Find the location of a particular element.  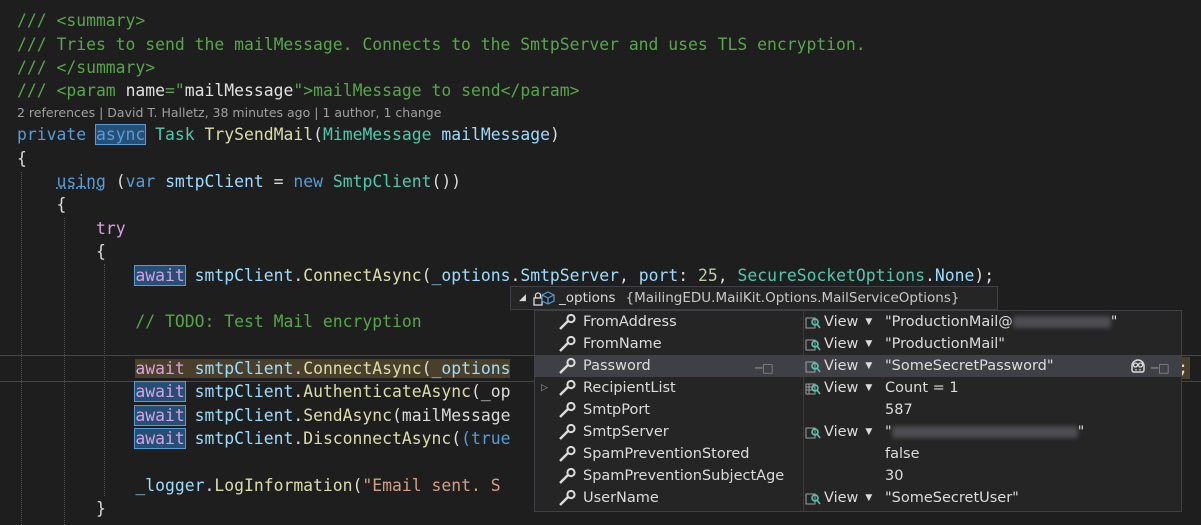

code-line: await smtpClient.SendAsync(mailMessage is located at coordinates (322, 415).